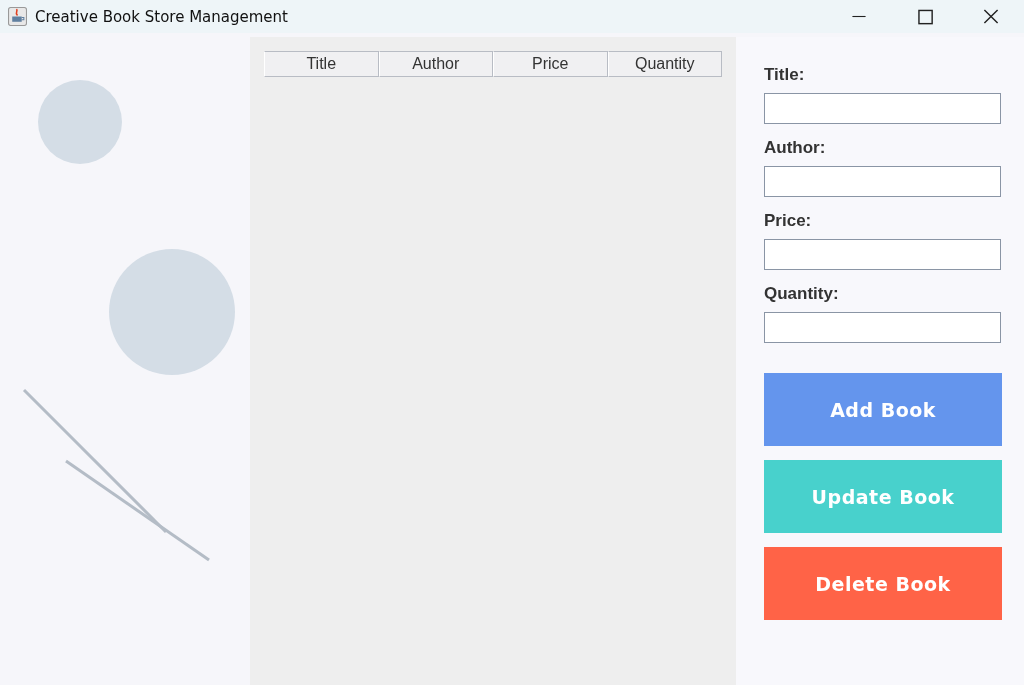  I want to click on column-header: Quantity, so click(664, 64).